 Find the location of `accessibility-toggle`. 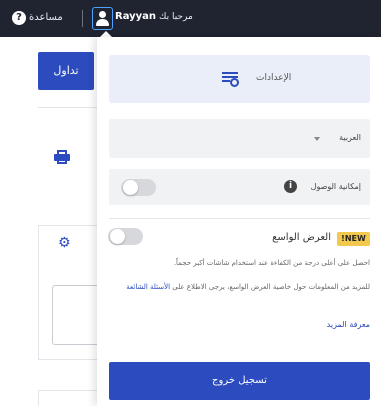

accessibility-toggle is located at coordinates (138, 187).